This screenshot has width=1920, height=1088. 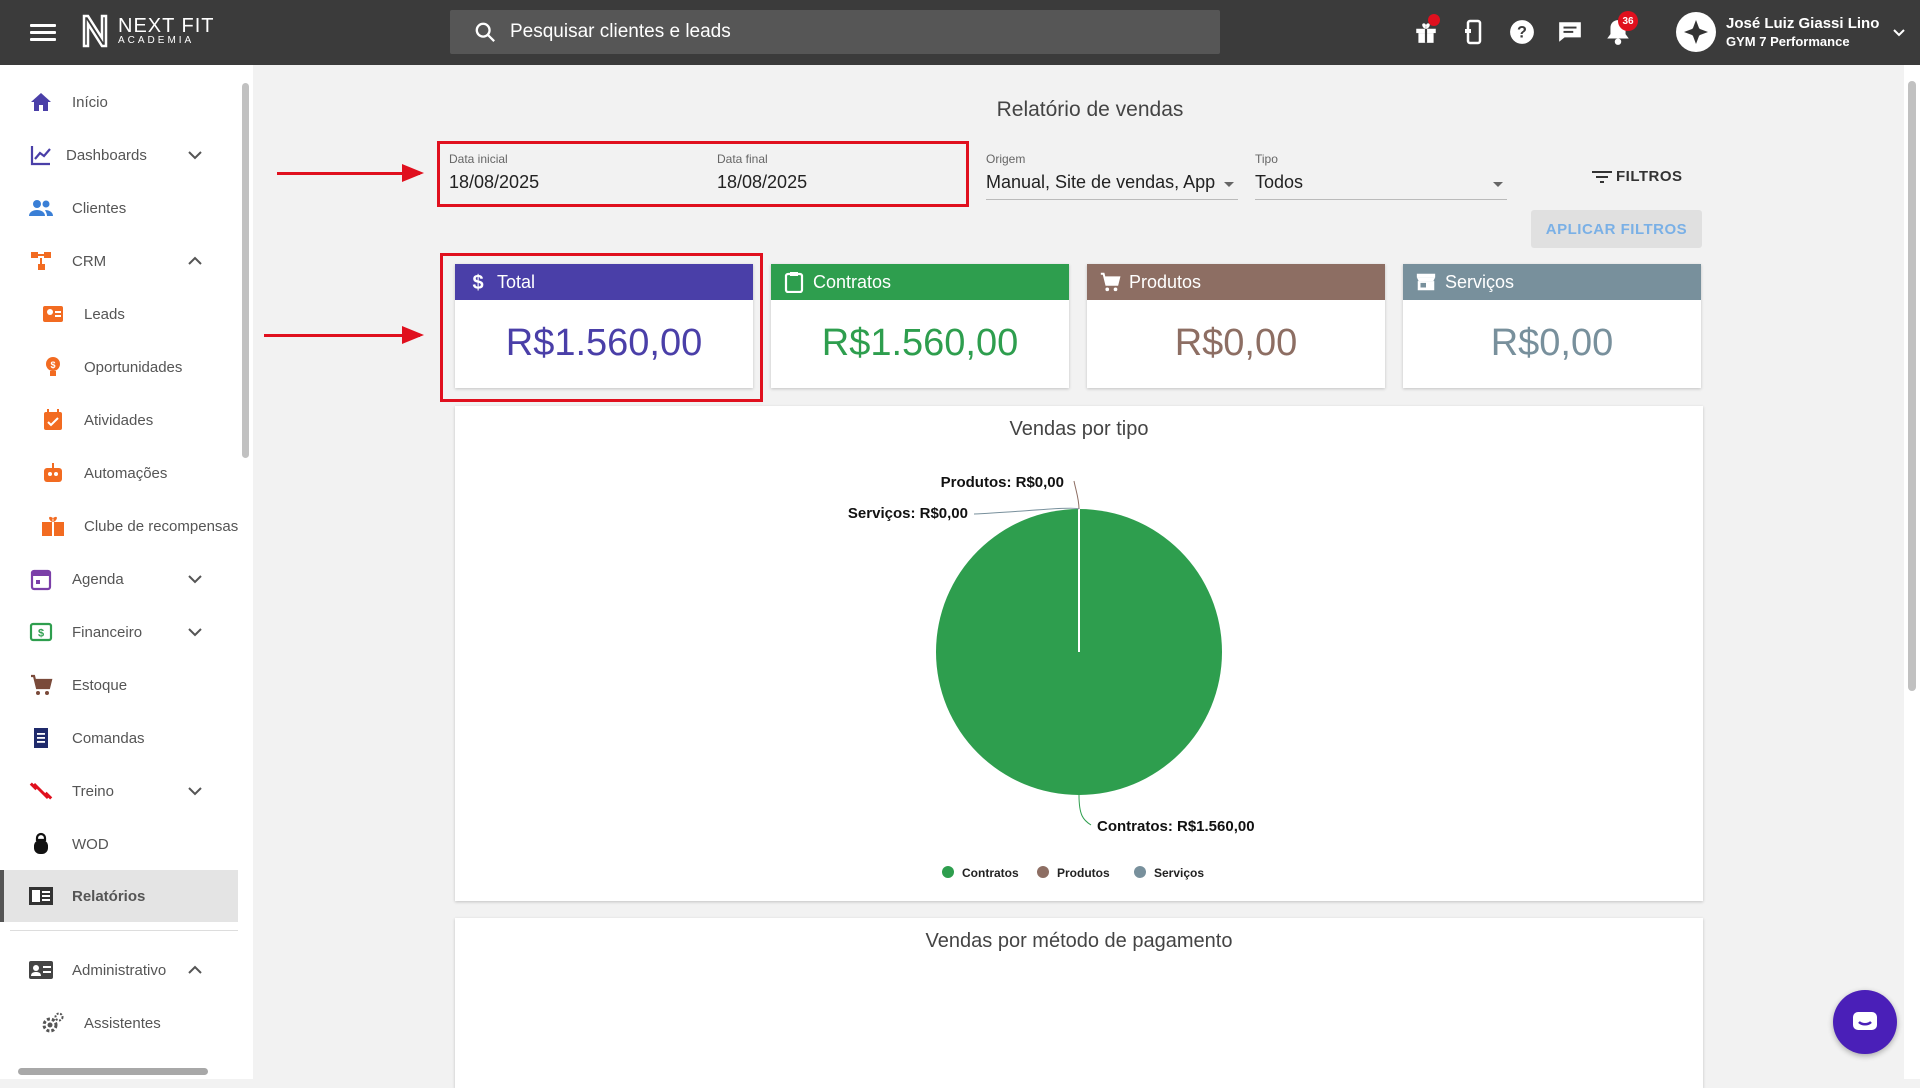 What do you see at coordinates (98, 579) in the screenshot?
I see `sidebar-item-label: Agenda` at bounding box center [98, 579].